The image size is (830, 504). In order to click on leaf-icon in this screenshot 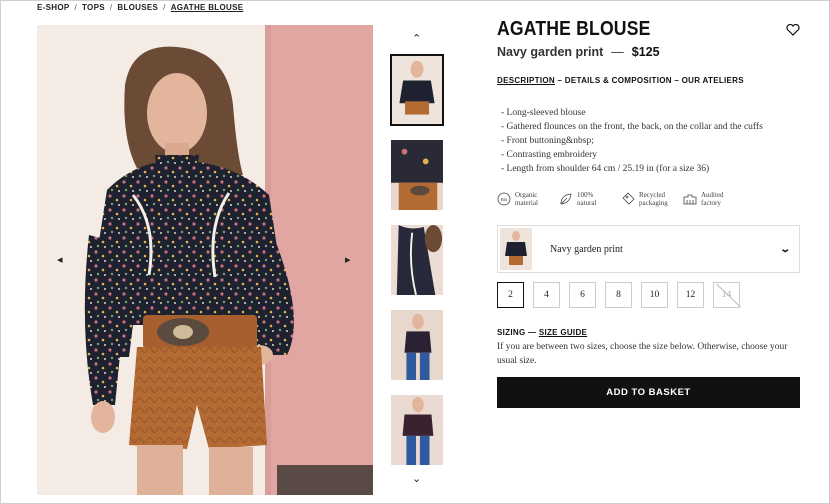, I will do `click(566, 199)`.